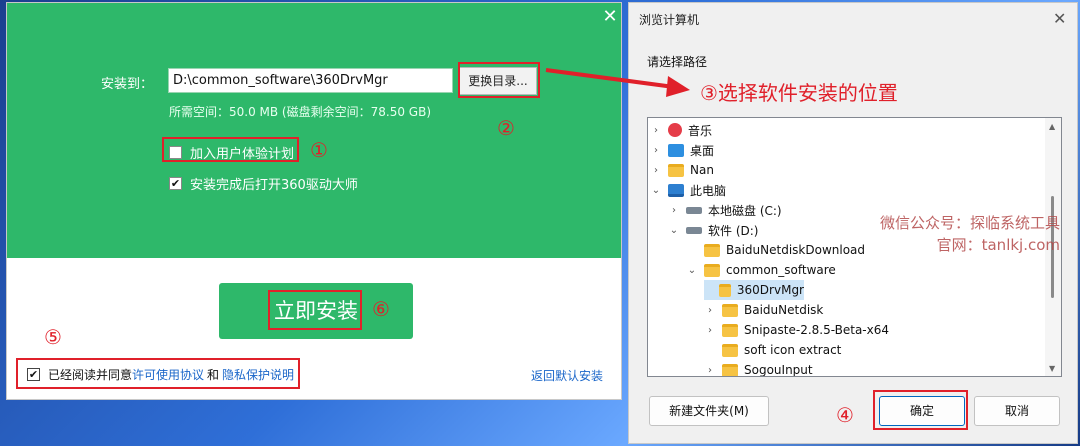 Image resolution: width=1080 pixels, height=446 pixels. Describe the element at coordinates (676, 150) in the screenshot. I see `desktop-icon` at that location.